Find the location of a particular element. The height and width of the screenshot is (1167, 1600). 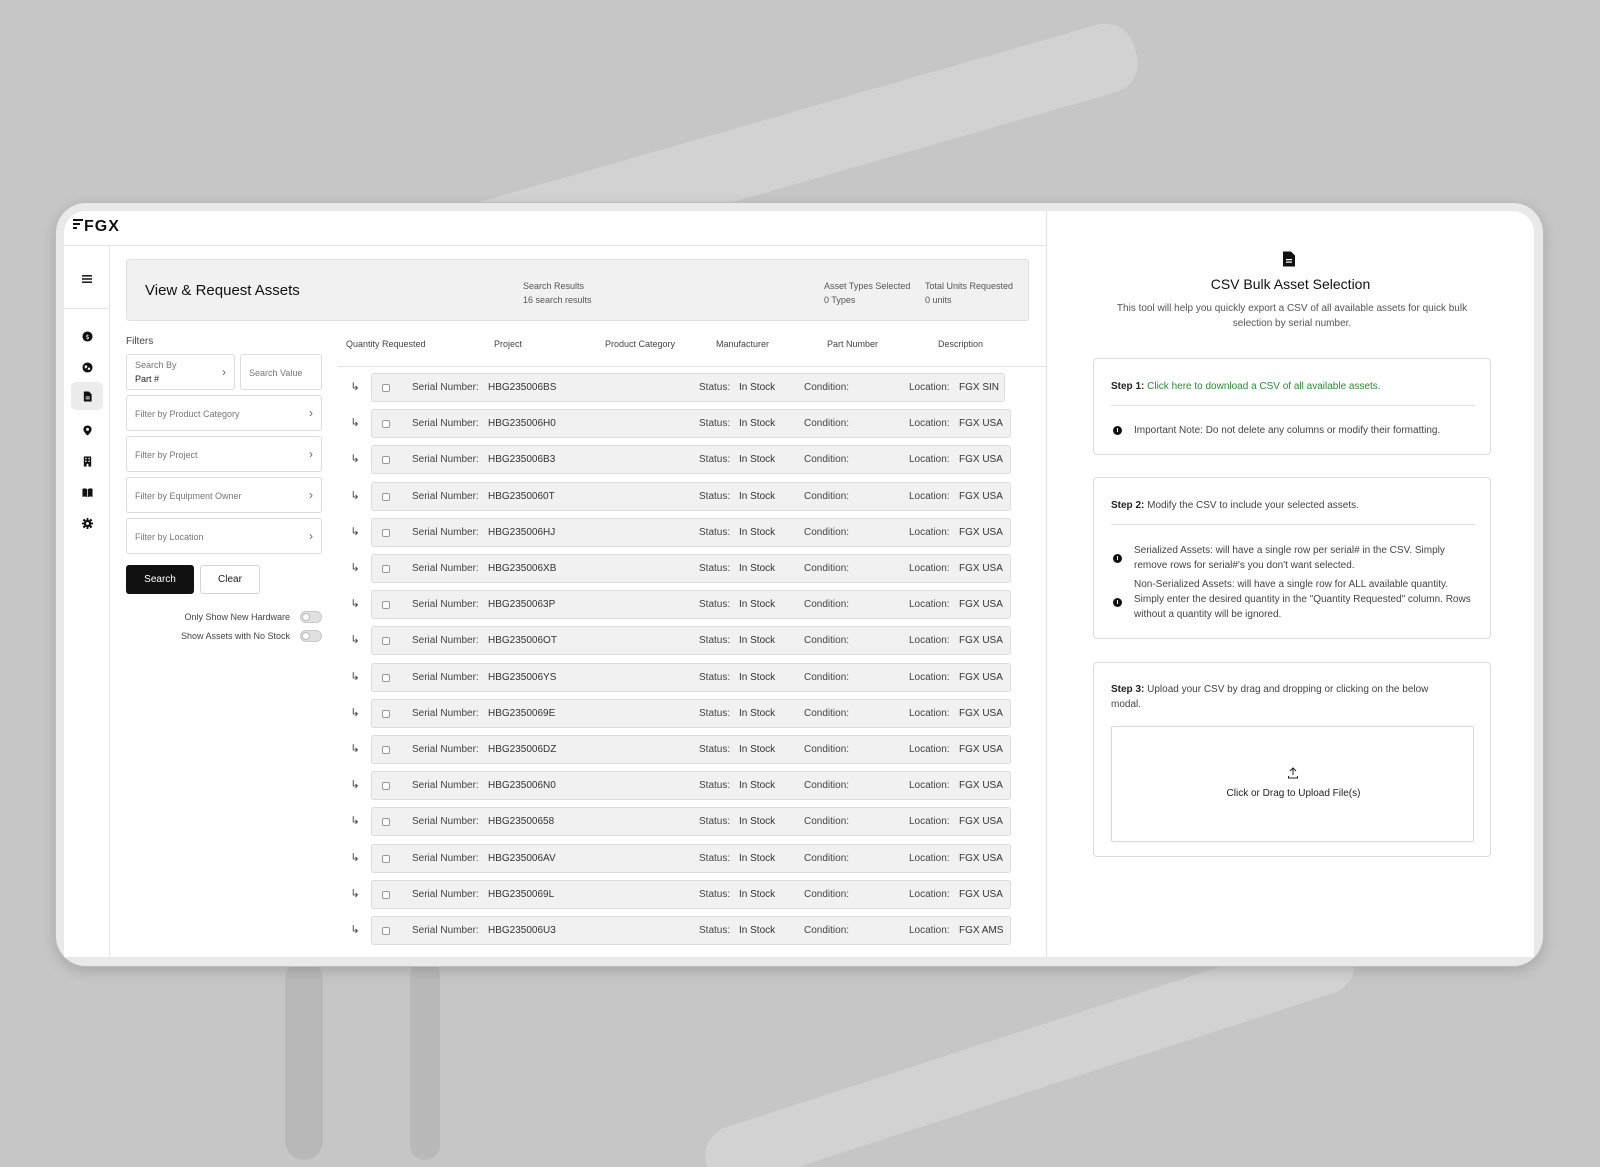

serial-value: HBG235006N0 is located at coordinates (522, 785).